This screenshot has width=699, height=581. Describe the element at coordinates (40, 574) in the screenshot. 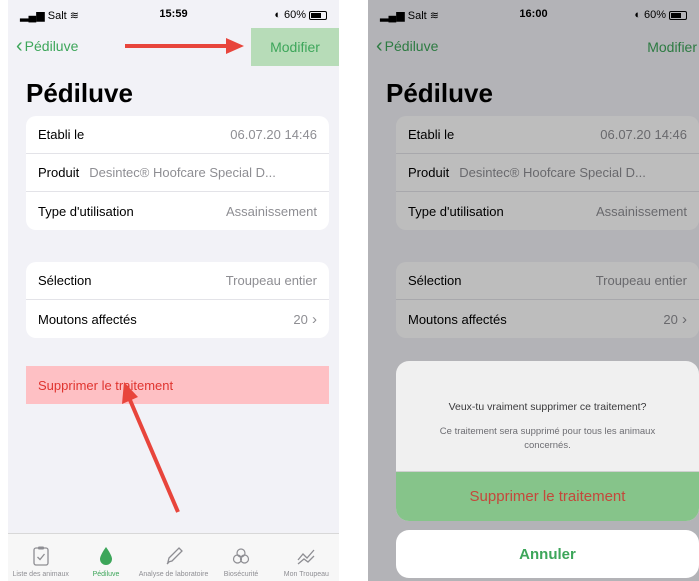

I see `tab-label: Liste des animaux` at that location.